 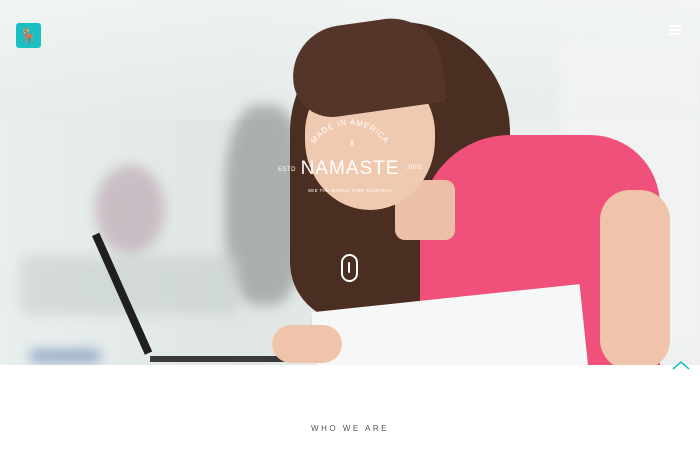 I want to click on background-person, so click(x=130, y=210).